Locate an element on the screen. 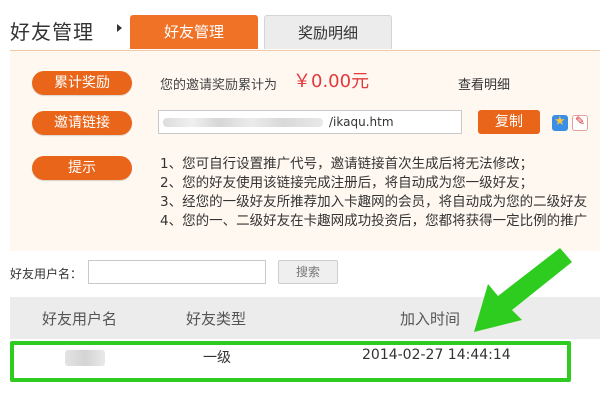  search-input is located at coordinates (177, 272).